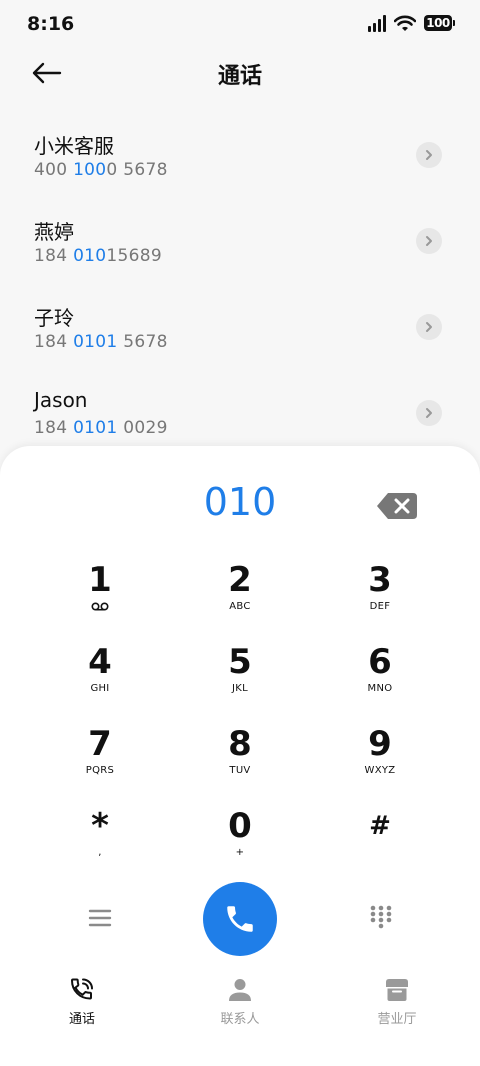 Image resolution: width=480 pixels, height=1066 pixels. I want to click on dialpad-toggle-button, so click(381, 917).